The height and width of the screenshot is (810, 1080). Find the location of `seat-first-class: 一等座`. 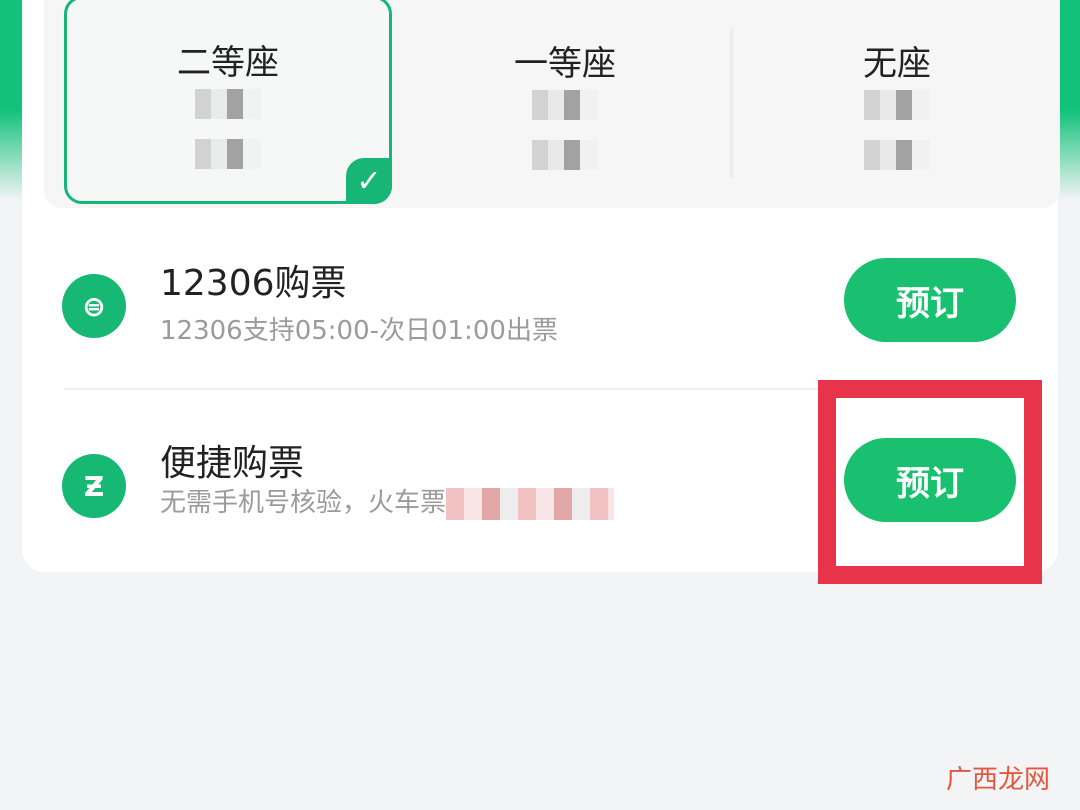

seat-first-class: 一等座 is located at coordinates (565, 103).